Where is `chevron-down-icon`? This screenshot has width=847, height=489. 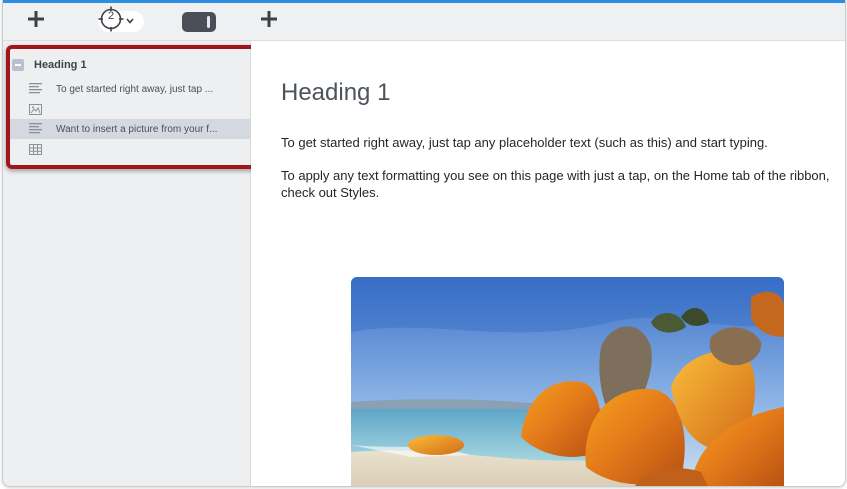
chevron-down-icon is located at coordinates (130, 21).